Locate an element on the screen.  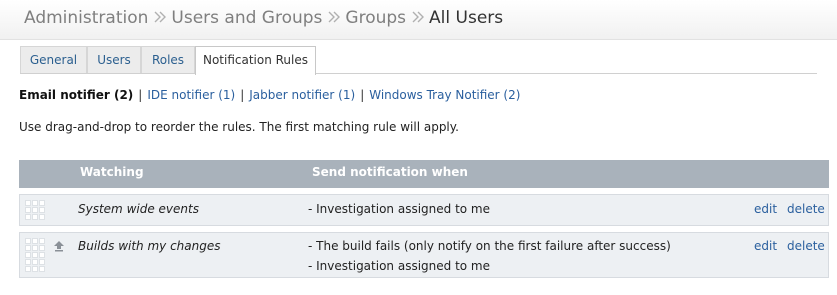
breadcrumb-users-and-groups: Users and Groups is located at coordinates (246, 18).